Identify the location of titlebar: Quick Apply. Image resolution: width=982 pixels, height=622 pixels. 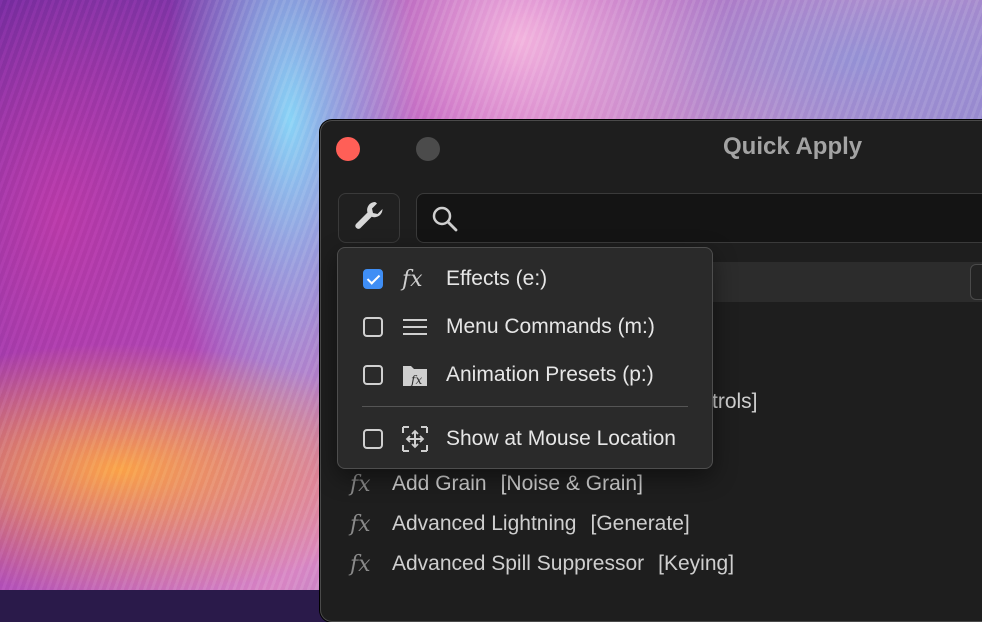
(651, 149).